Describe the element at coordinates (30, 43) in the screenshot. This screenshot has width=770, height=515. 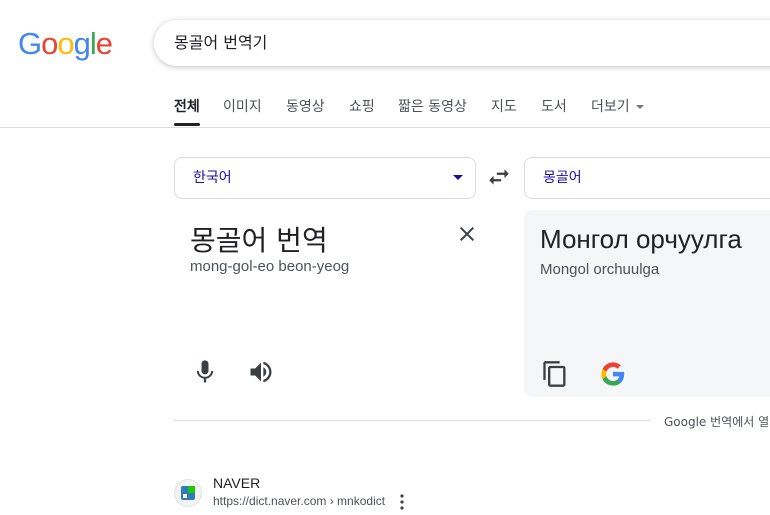
I see `logo-letter: G` at that location.